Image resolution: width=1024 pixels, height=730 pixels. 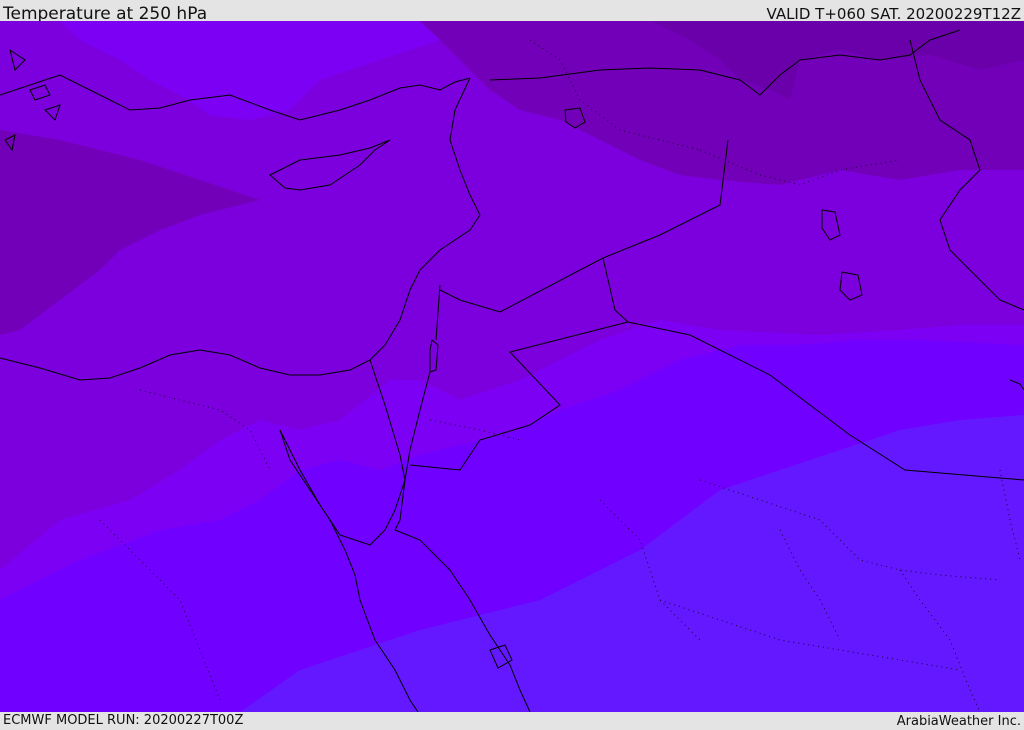 What do you see at coordinates (958, 721) in the screenshot?
I see `provider-credit: ArabiaWeather Inc.` at bounding box center [958, 721].